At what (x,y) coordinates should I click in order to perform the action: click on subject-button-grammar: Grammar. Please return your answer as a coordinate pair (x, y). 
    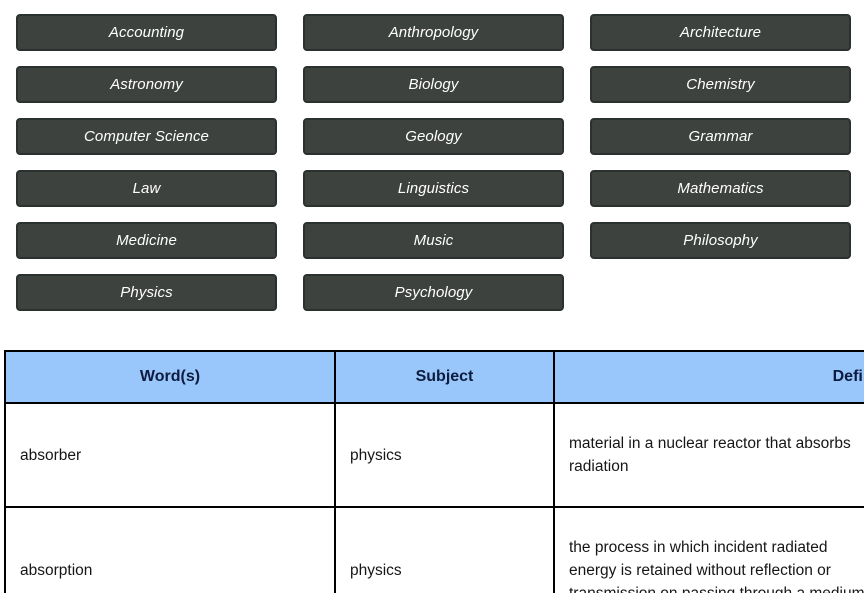
    Looking at the image, I should click on (720, 136).